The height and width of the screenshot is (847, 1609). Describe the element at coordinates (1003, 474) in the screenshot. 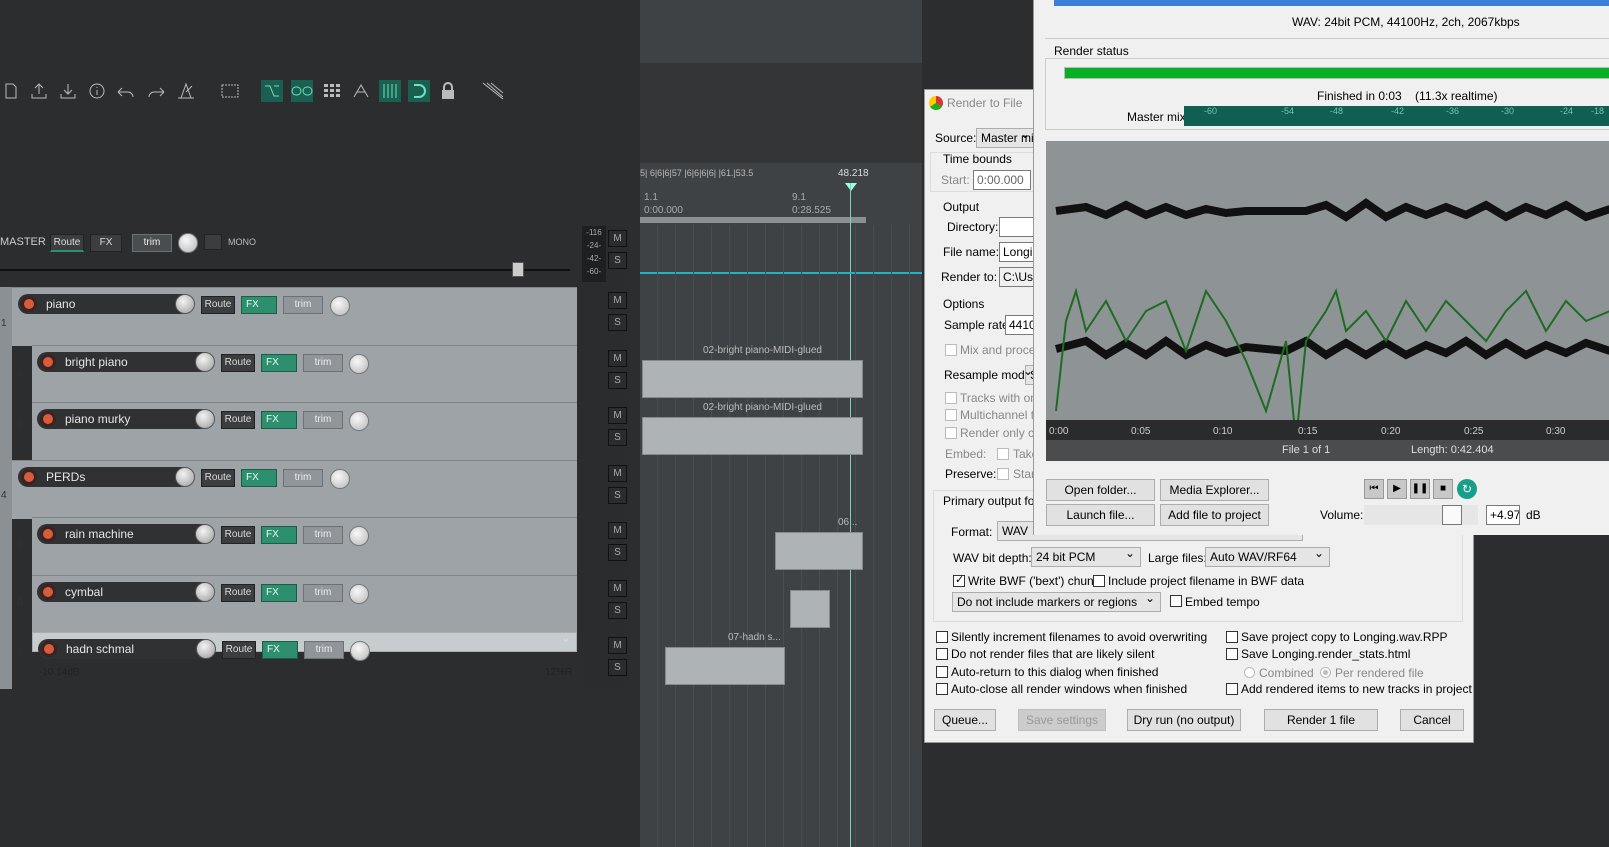

I see `start-checkbox` at that location.